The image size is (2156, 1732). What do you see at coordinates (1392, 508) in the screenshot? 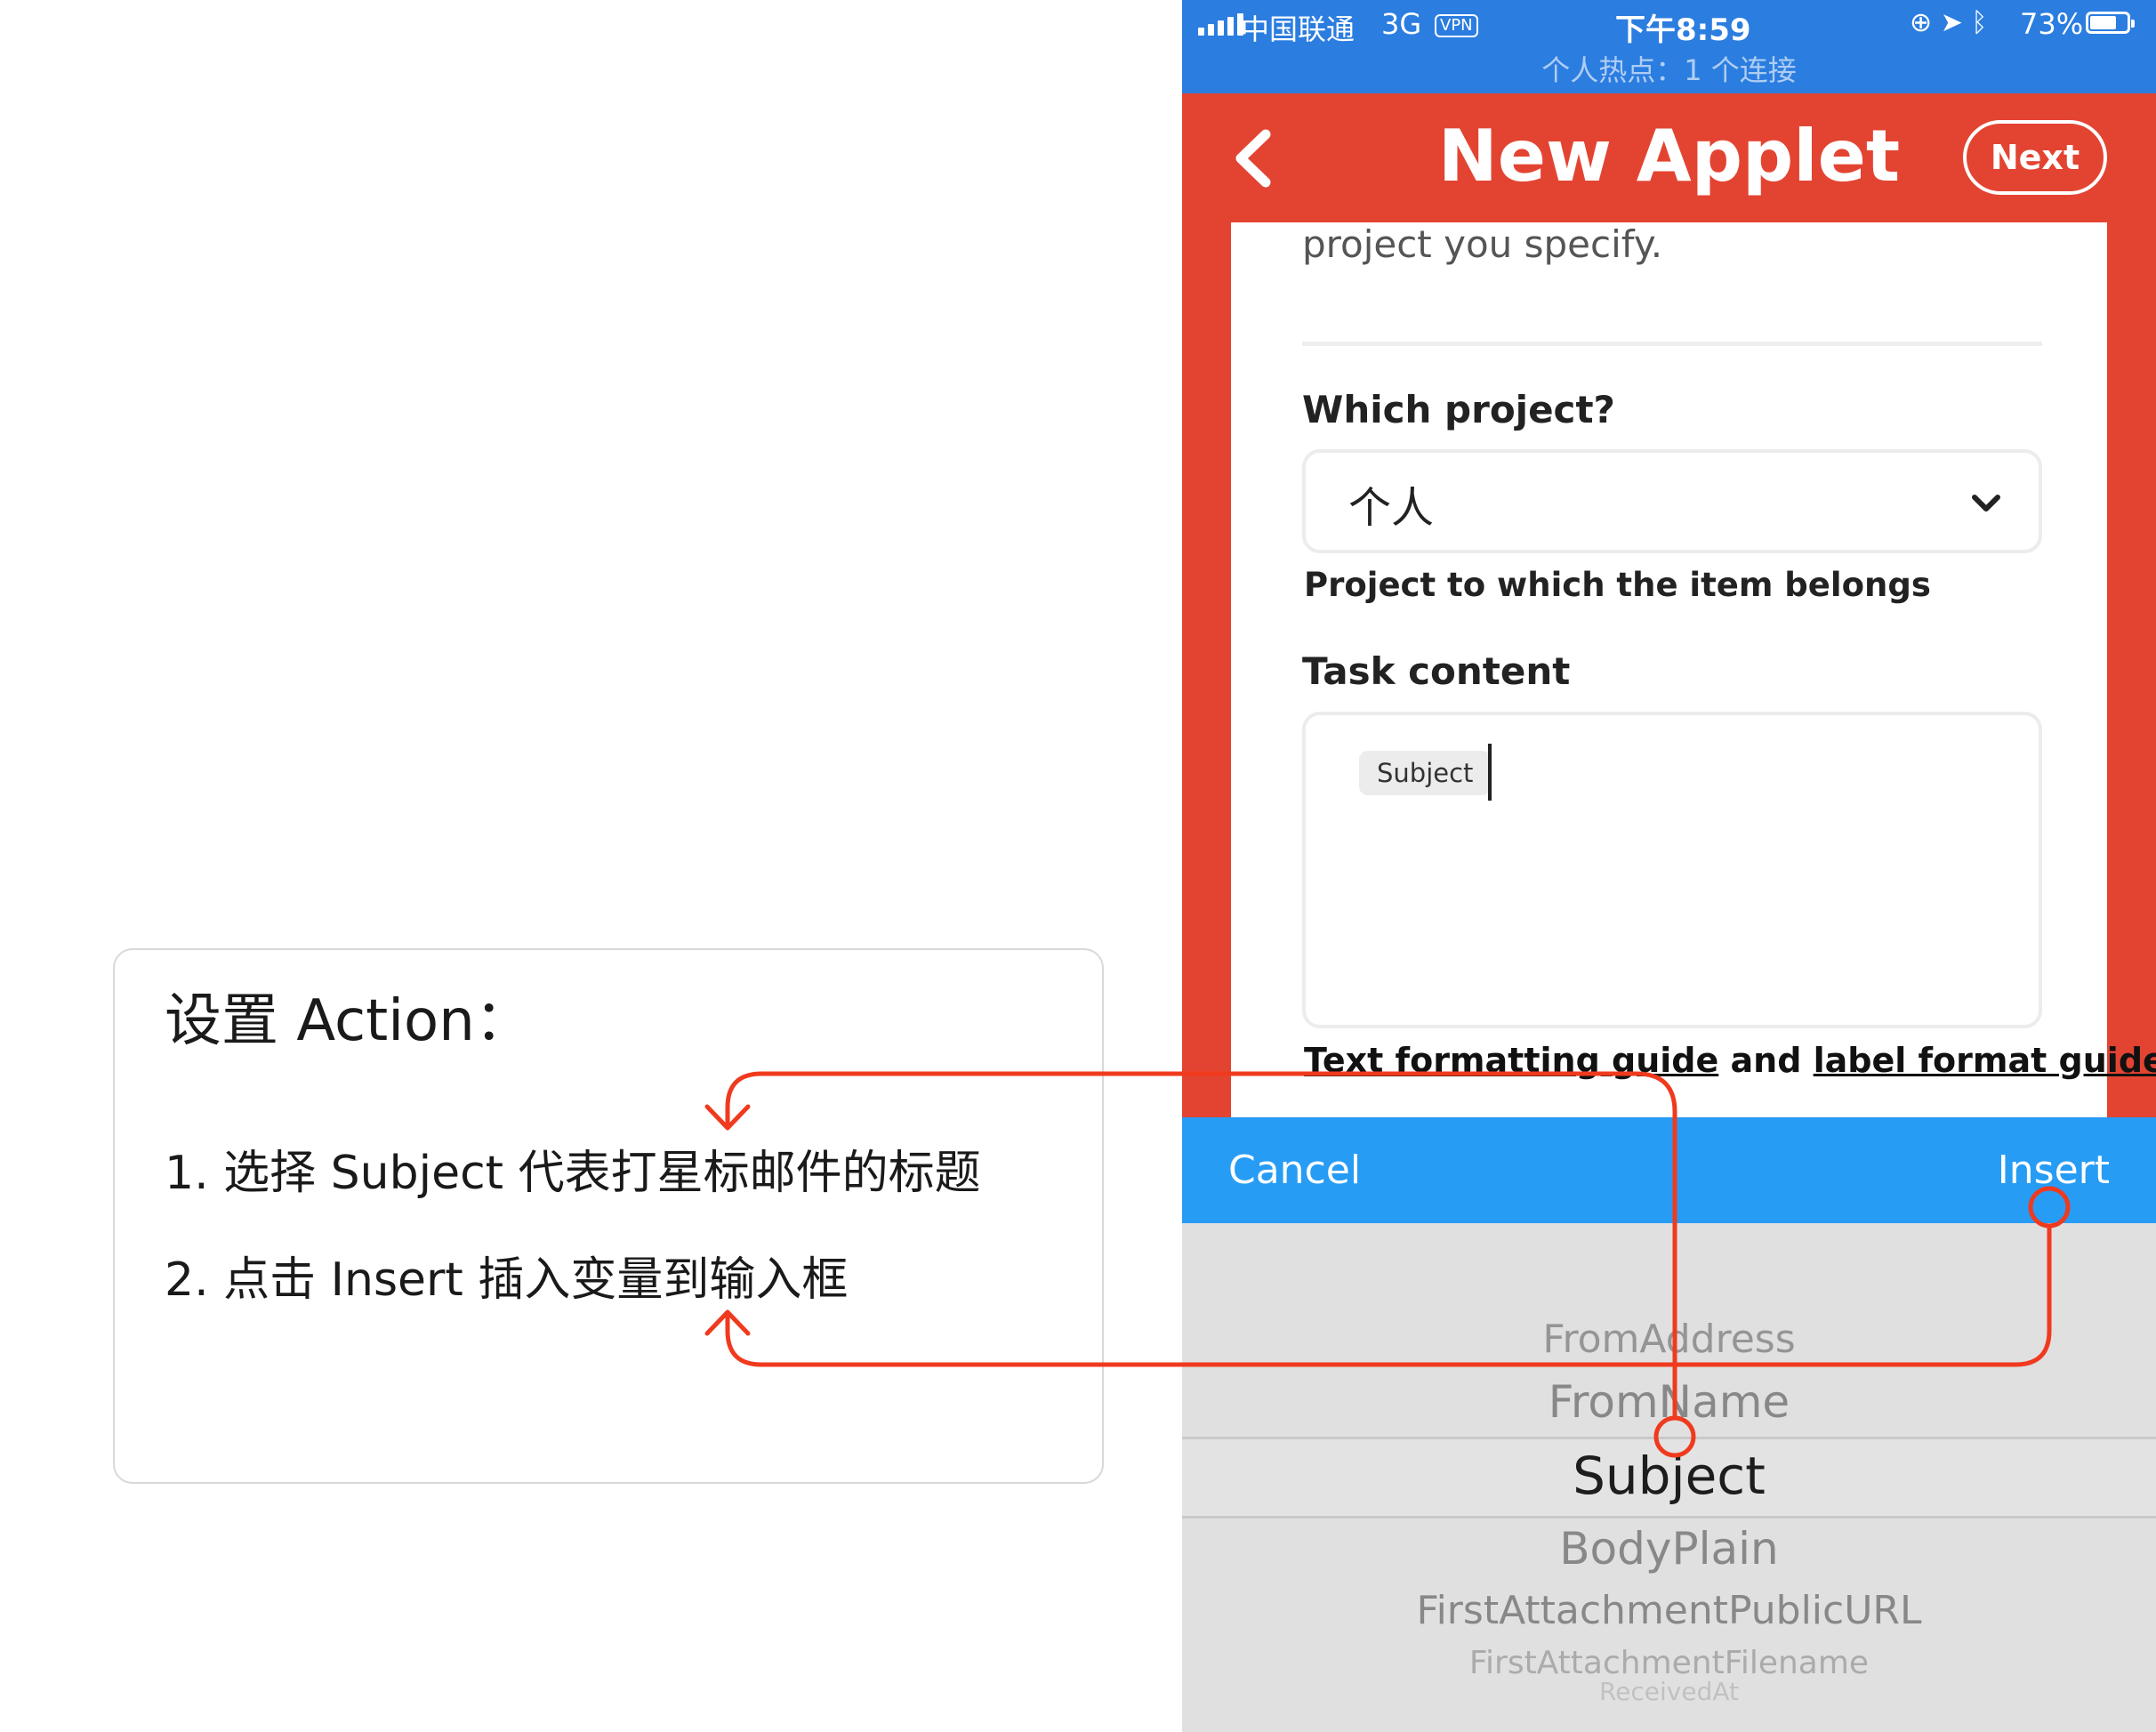
I see `project-select-value: 个人` at bounding box center [1392, 508].